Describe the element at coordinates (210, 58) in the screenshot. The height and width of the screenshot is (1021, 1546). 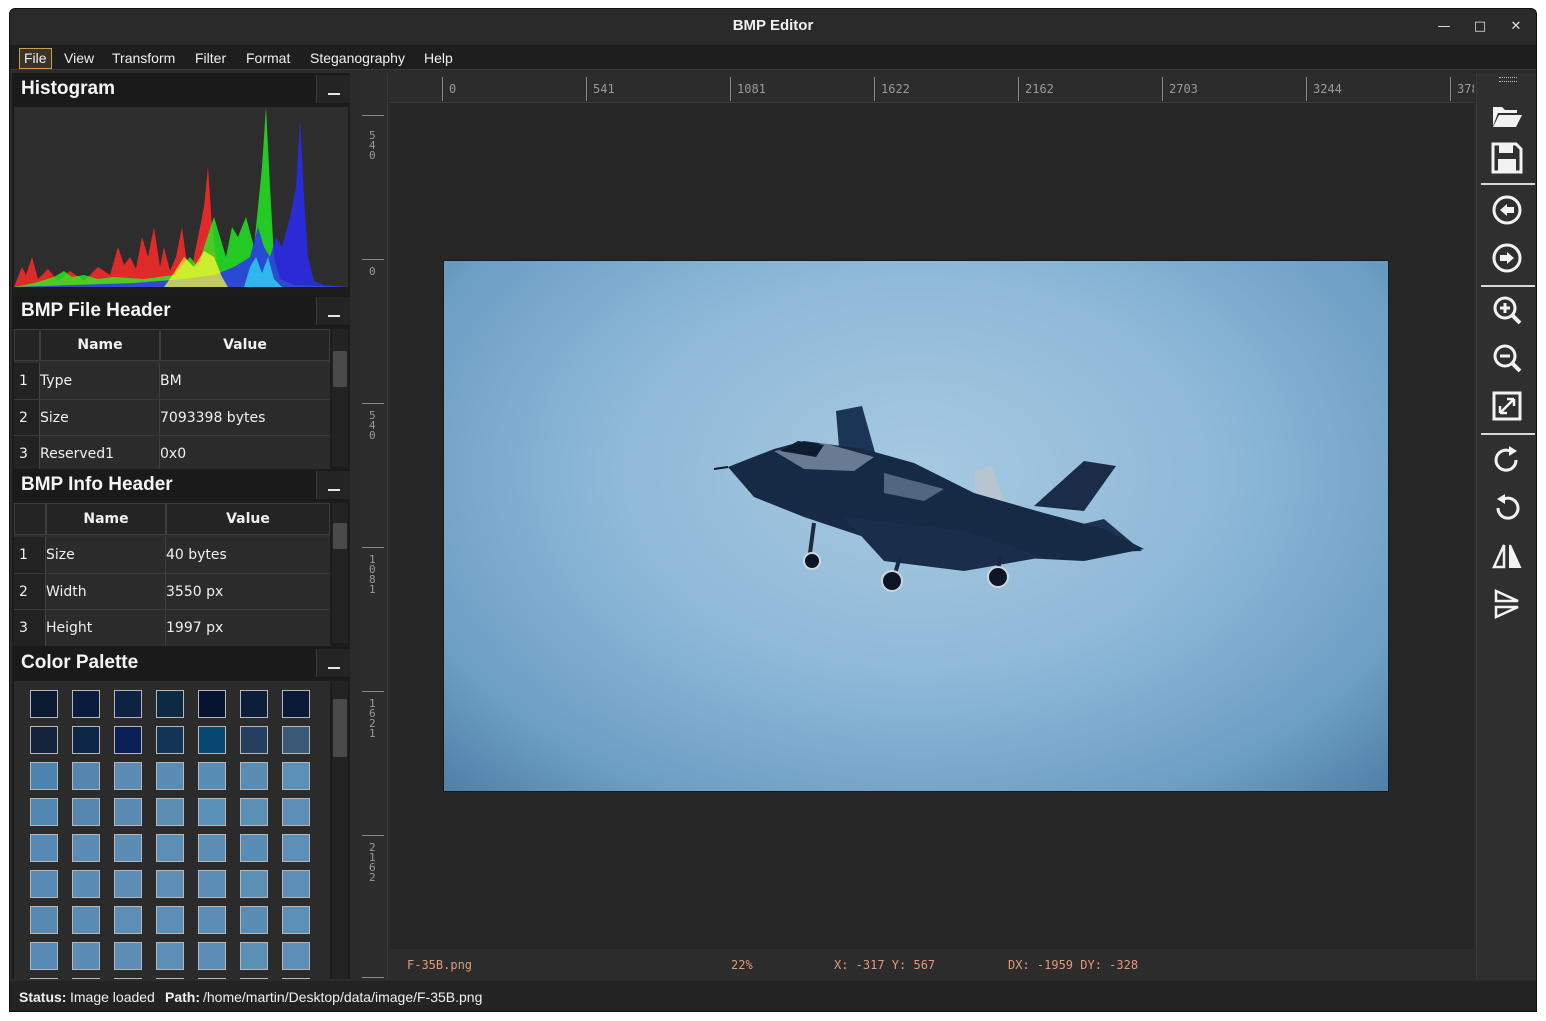
I see `menu-filter: Filter` at that location.